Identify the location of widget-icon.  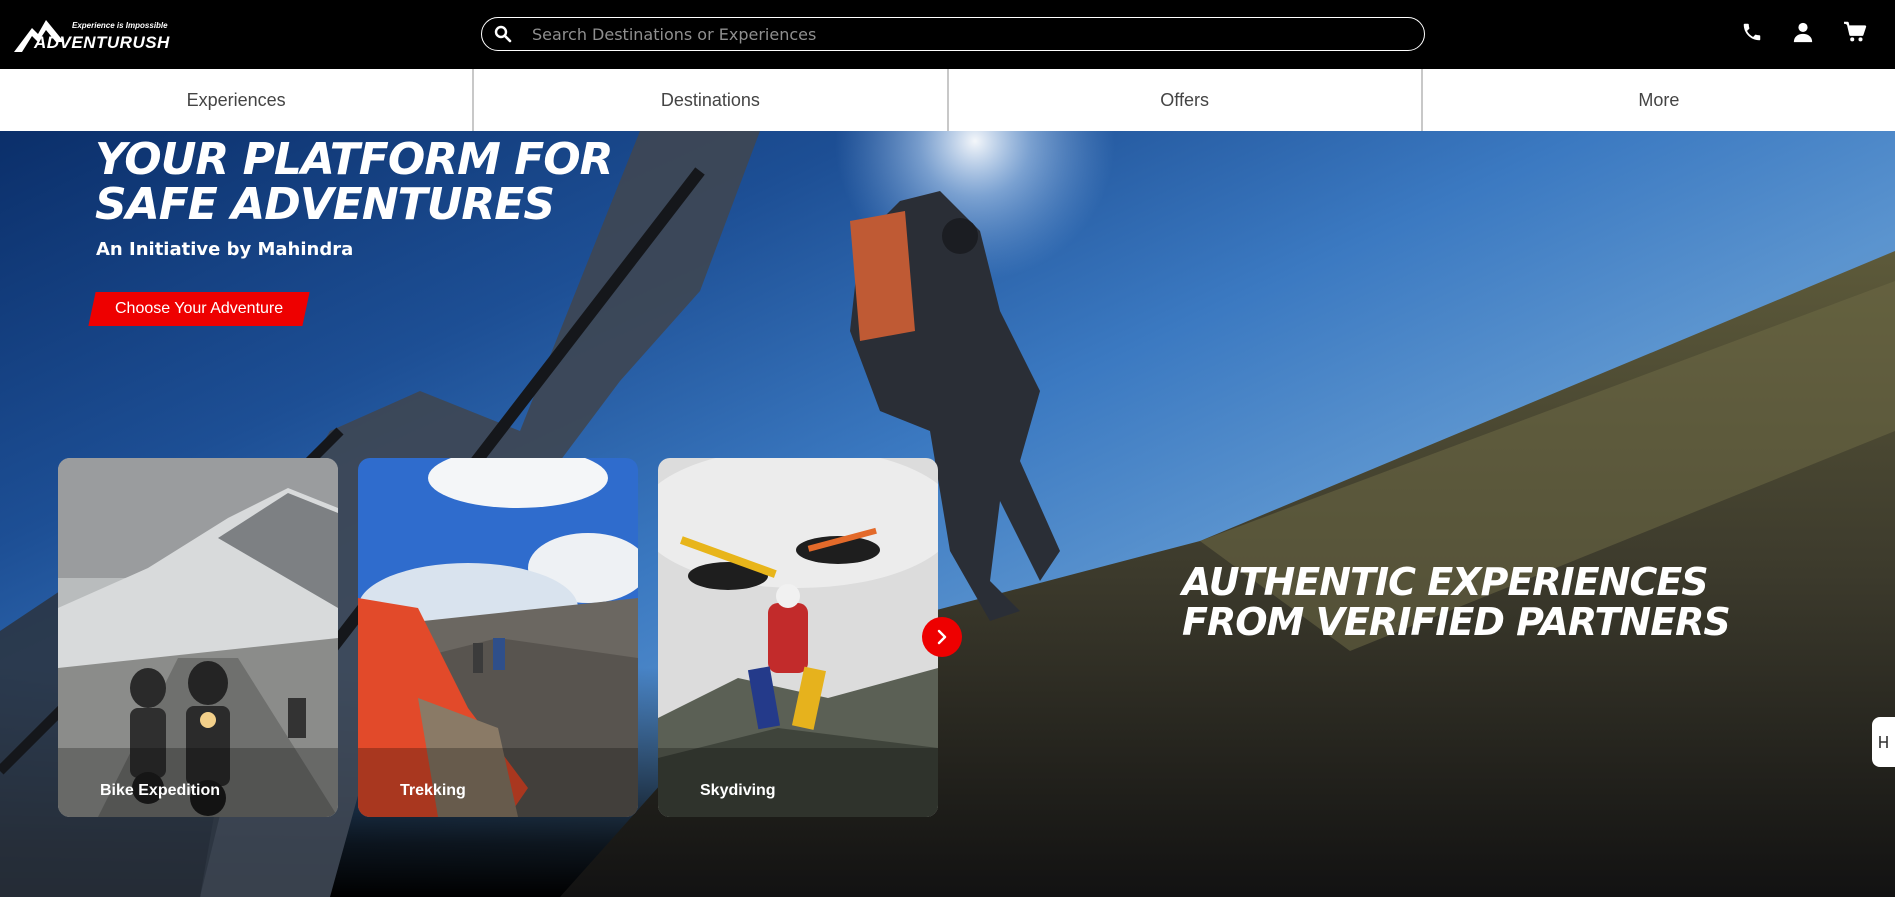
(1883, 742).